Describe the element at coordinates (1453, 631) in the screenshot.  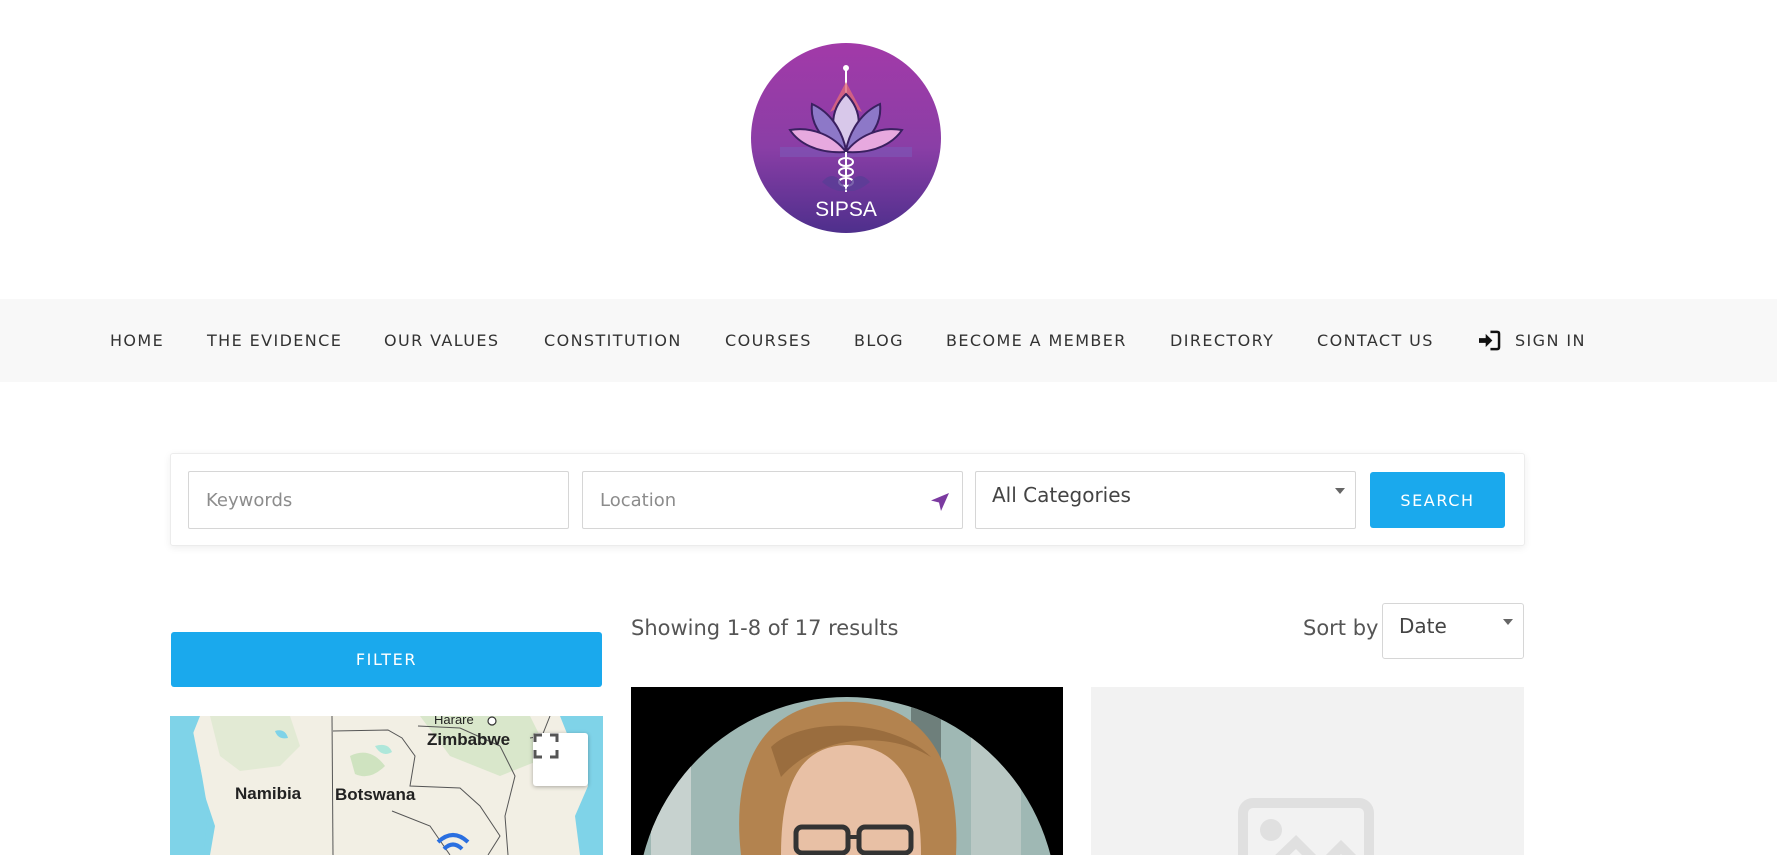
I see `sort-select: Date` at that location.